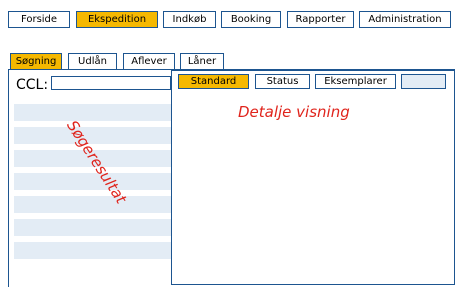  What do you see at coordinates (320, 19) in the screenshot?
I see `nav-tab-rapporter: Rapporter` at bounding box center [320, 19].